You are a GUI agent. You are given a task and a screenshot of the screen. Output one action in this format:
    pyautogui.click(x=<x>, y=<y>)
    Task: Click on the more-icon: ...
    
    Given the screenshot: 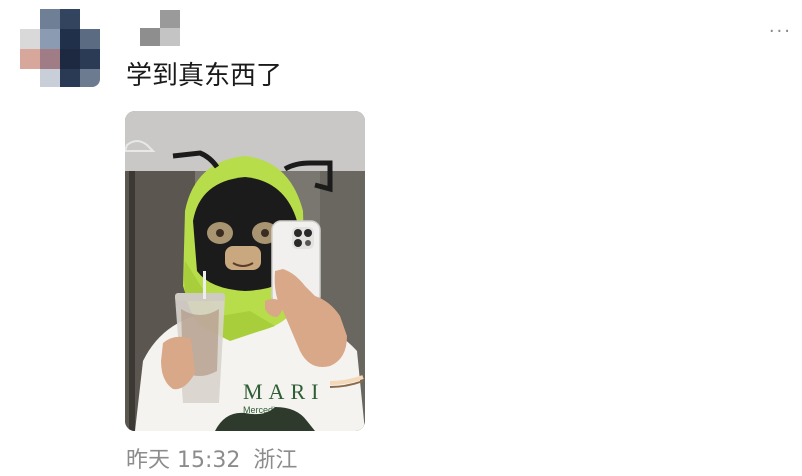 What is the action you would take?
    pyautogui.click(x=780, y=26)
    